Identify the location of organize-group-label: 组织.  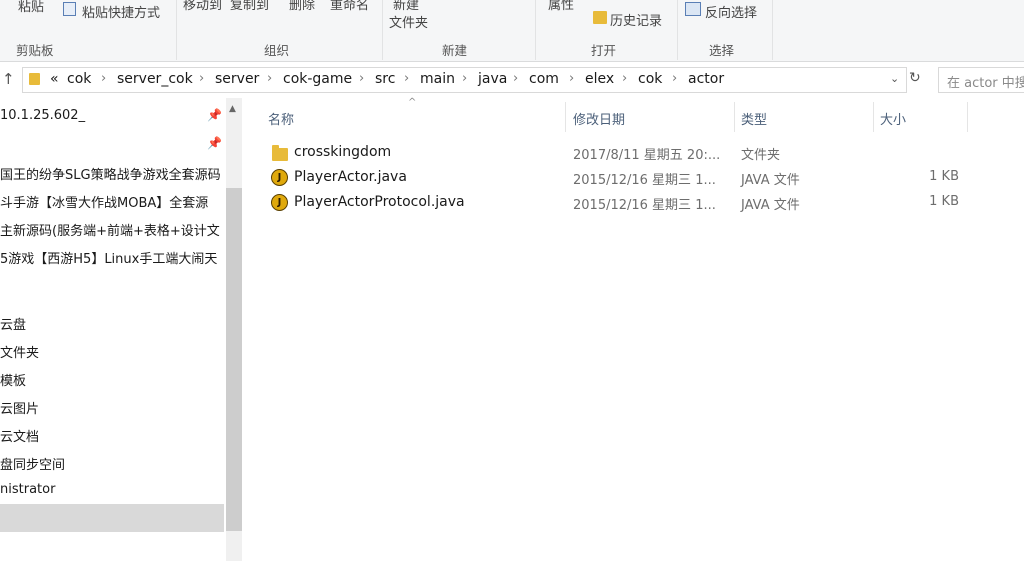
(277, 50).